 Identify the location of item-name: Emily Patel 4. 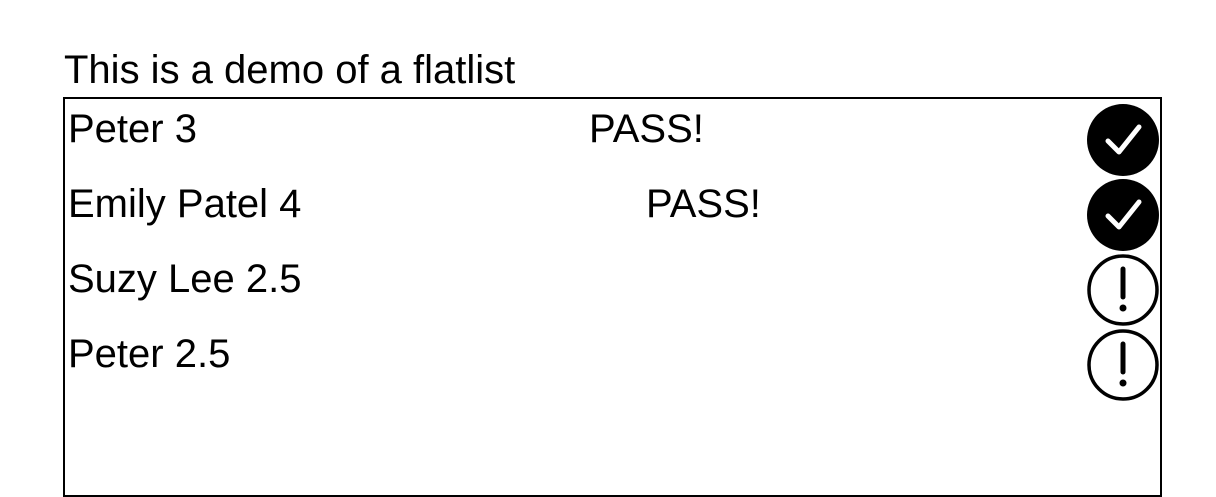
(185, 204).